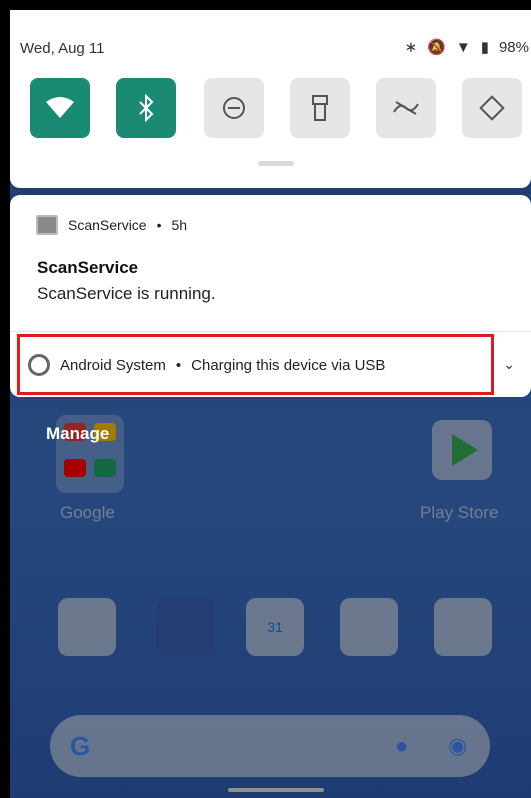 The image size is (531, 798). What do you see at coordinates (62, 48) in the screenshot?
I see `date-label: Wed, Aug 11` at bounding box center [62, 48].